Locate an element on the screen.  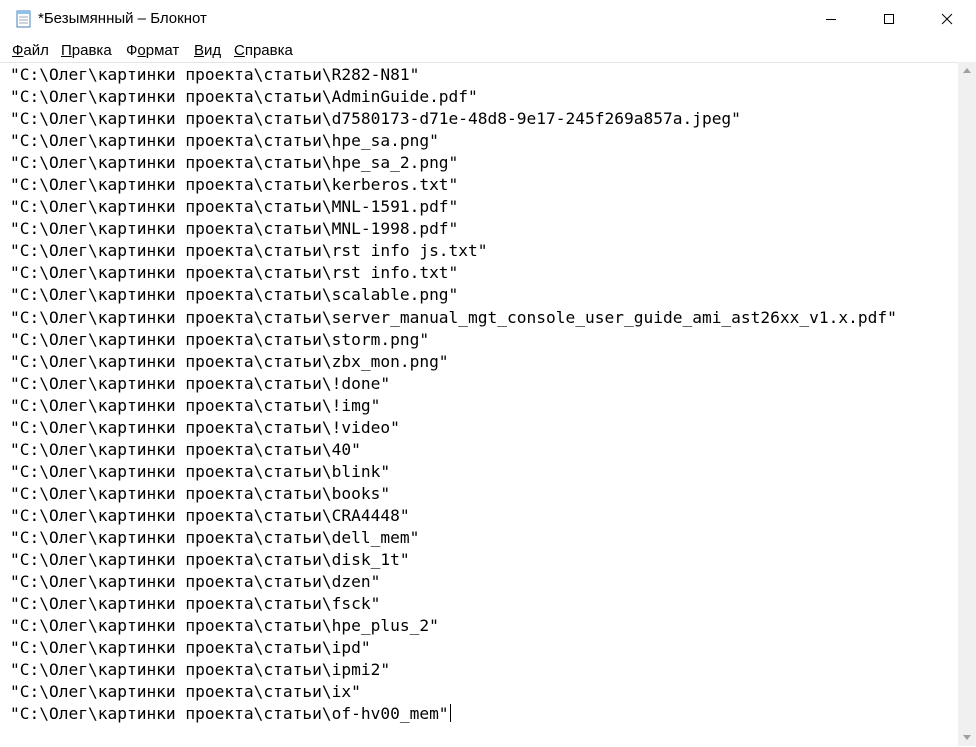
menu-view: Вид is located at coordinates (207, 50).